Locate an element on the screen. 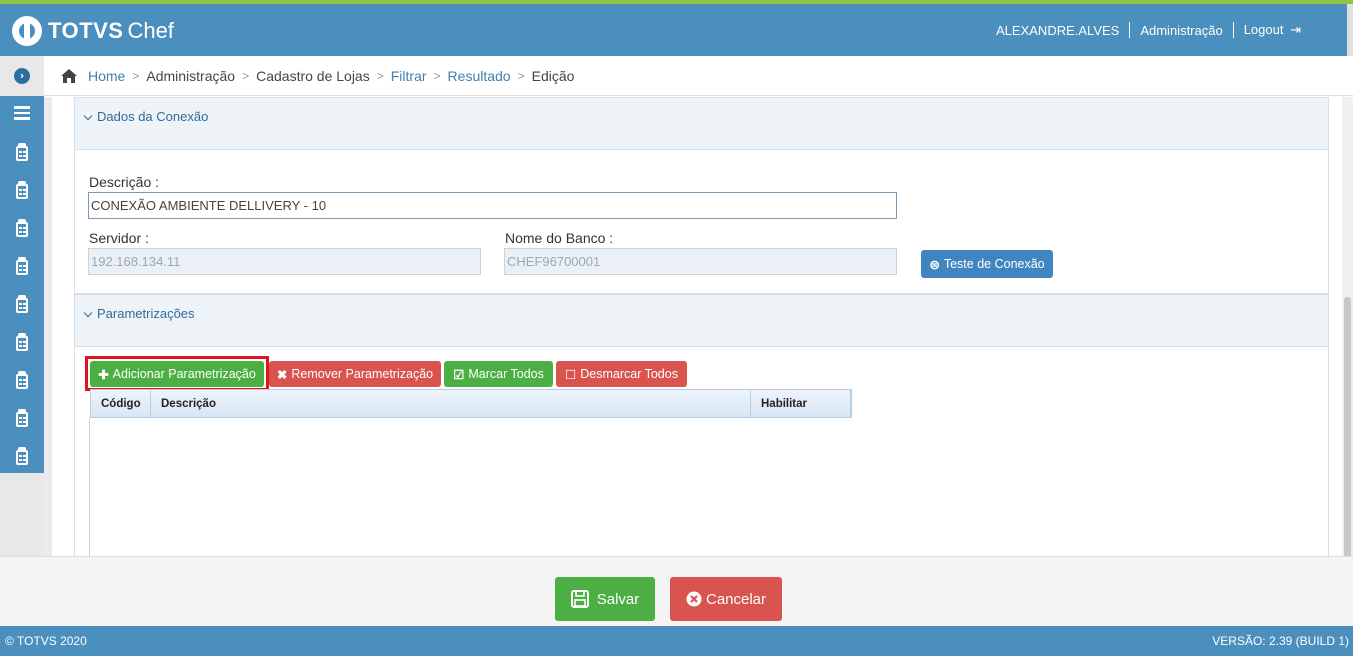 The height and width of the screenshot is (656, 1353). close-icon: ✖ is located at coordinates (282, 374).